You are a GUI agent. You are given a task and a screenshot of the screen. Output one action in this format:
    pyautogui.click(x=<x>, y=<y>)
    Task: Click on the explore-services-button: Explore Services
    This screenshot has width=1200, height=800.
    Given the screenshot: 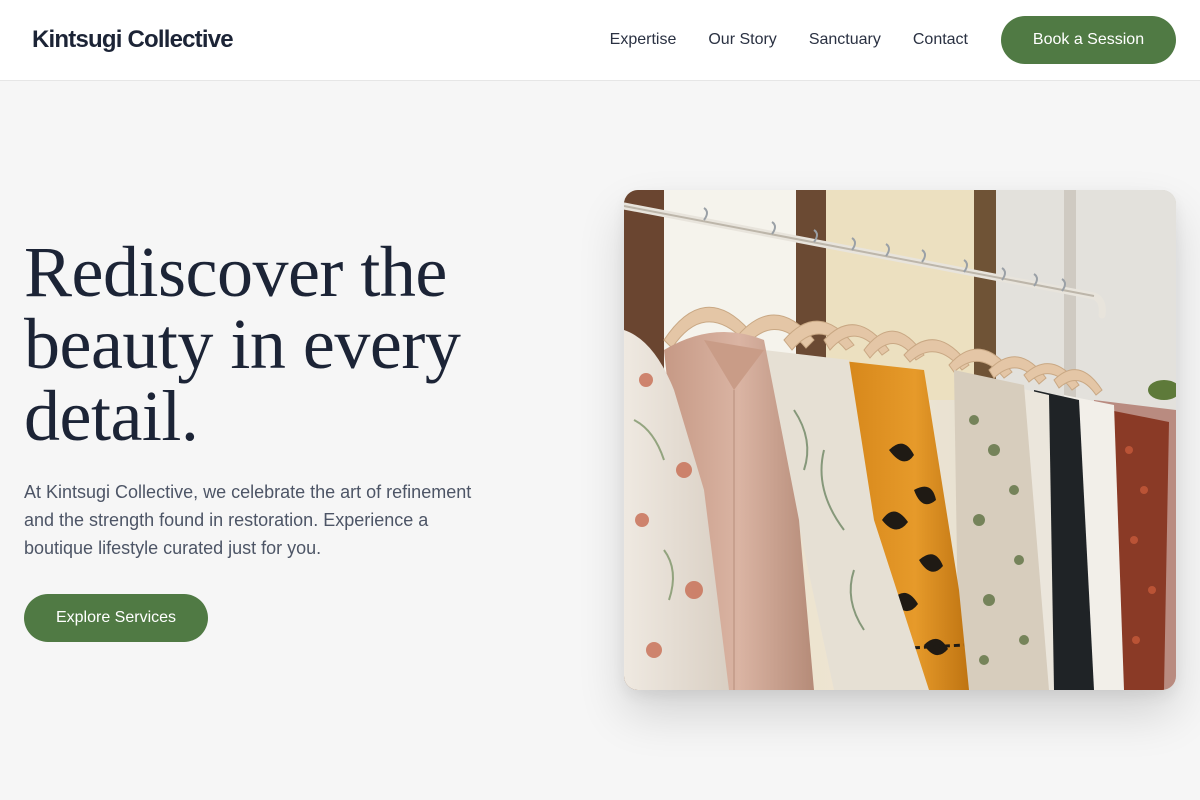 What is the action you would take?
    pyautogui.click(x=116, y=618)
    